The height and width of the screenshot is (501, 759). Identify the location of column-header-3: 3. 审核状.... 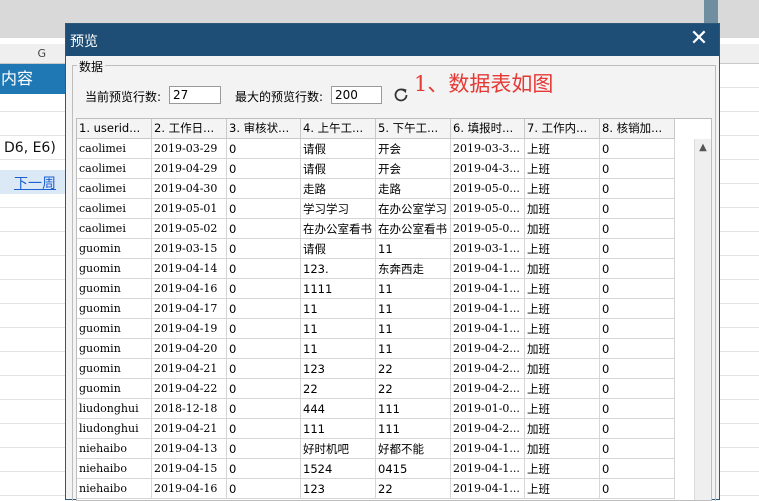
(264, 128).